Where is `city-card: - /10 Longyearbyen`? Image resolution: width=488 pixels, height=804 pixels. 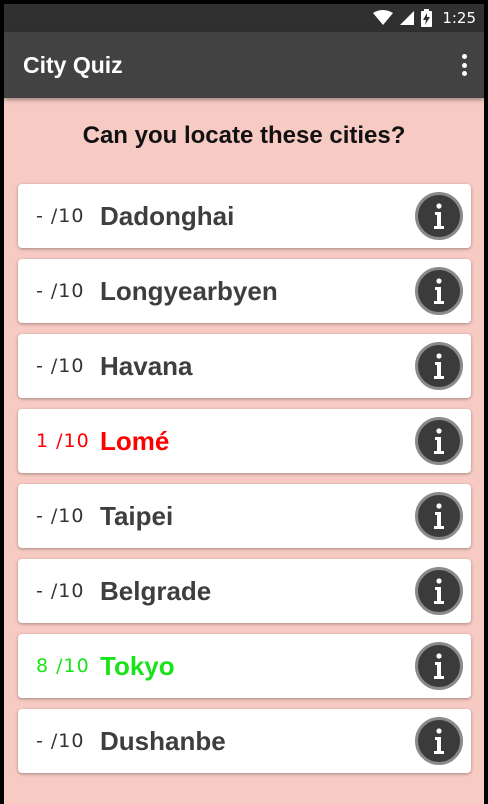 city-card: - /10 Longyearbyen is located at coordinates (244, 291).